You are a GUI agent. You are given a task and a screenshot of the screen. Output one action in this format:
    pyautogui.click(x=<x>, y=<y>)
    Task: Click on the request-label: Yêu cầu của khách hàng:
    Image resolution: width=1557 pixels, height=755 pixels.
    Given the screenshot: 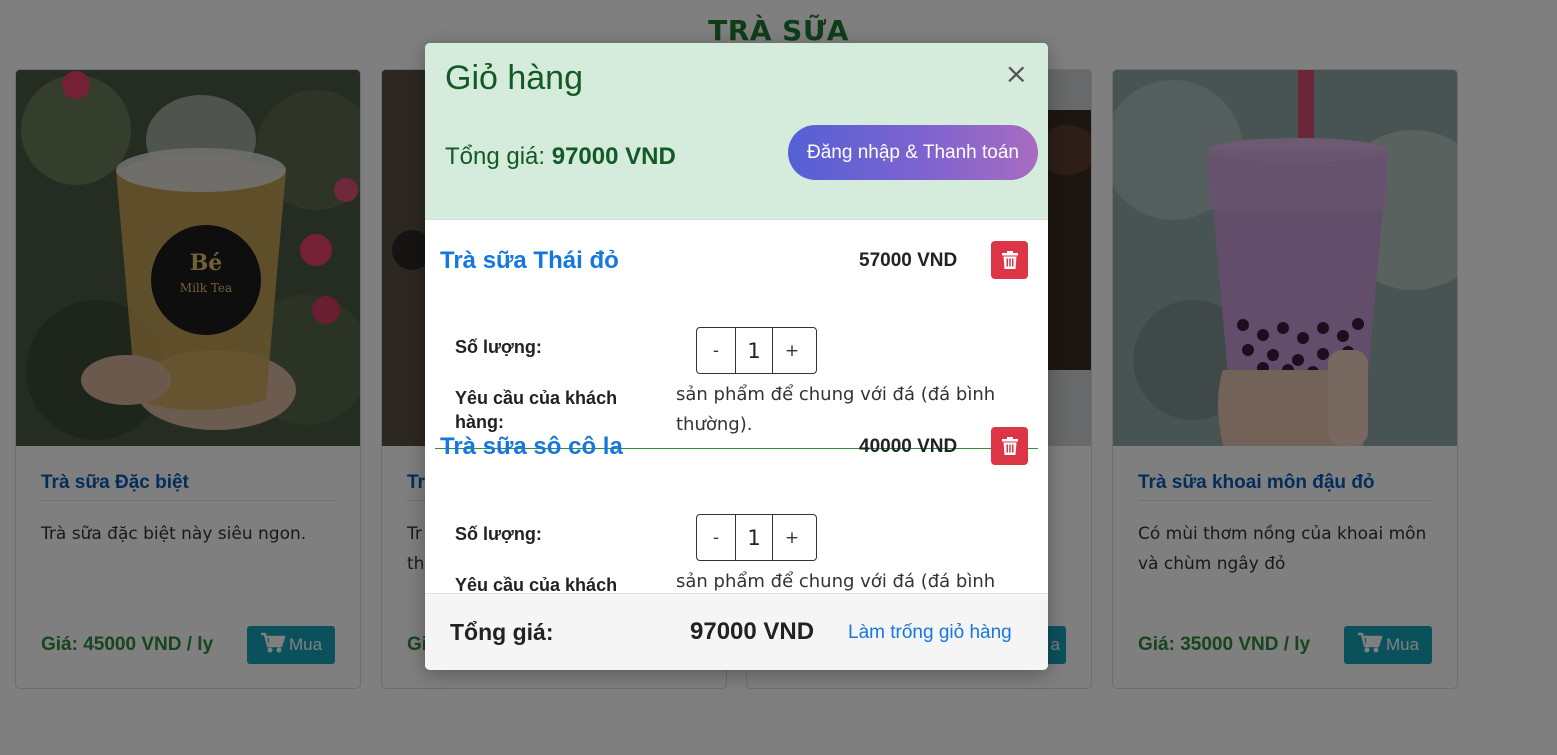 What is the action you would take?
    pyautogui.click(x=536, y=410)
    